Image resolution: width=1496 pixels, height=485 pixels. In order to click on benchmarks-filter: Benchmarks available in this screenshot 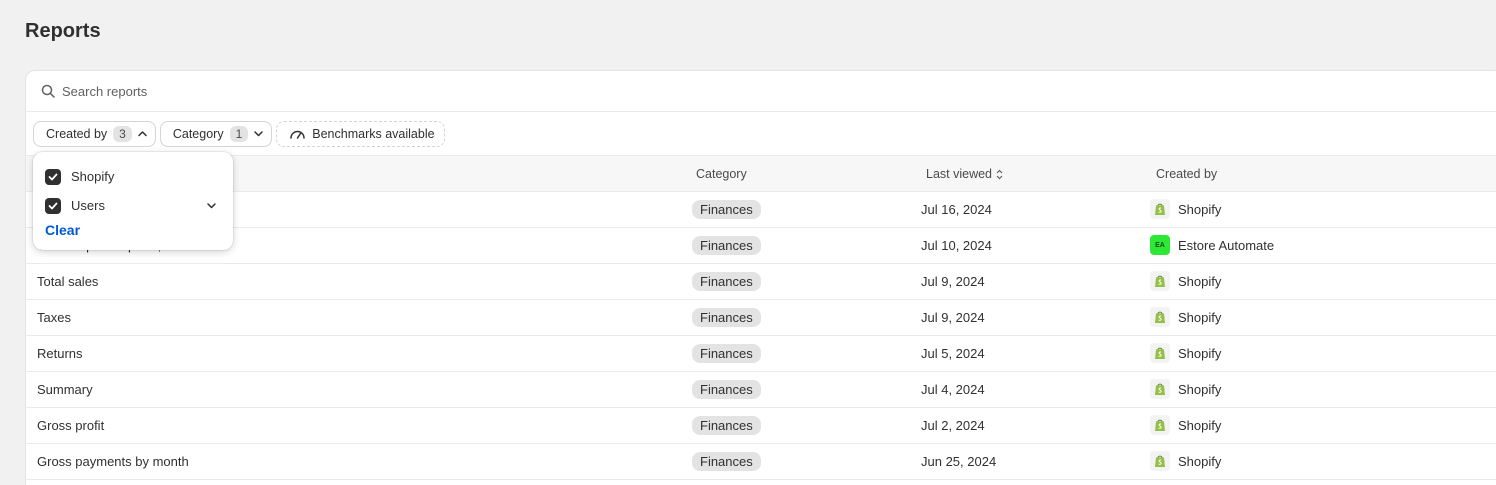, I will do `click(360, 133)`.